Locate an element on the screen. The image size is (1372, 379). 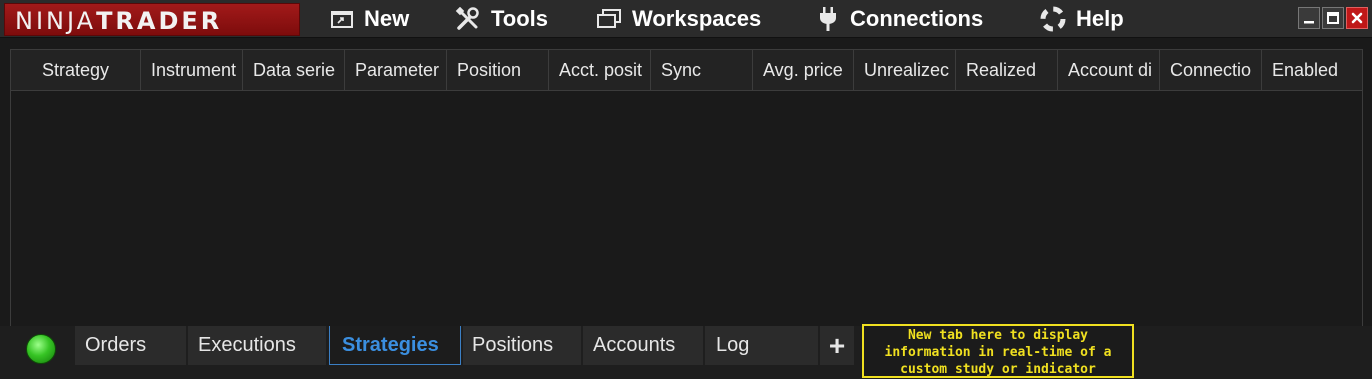
tab-orders: Orders is located at coordinates (130, 345).